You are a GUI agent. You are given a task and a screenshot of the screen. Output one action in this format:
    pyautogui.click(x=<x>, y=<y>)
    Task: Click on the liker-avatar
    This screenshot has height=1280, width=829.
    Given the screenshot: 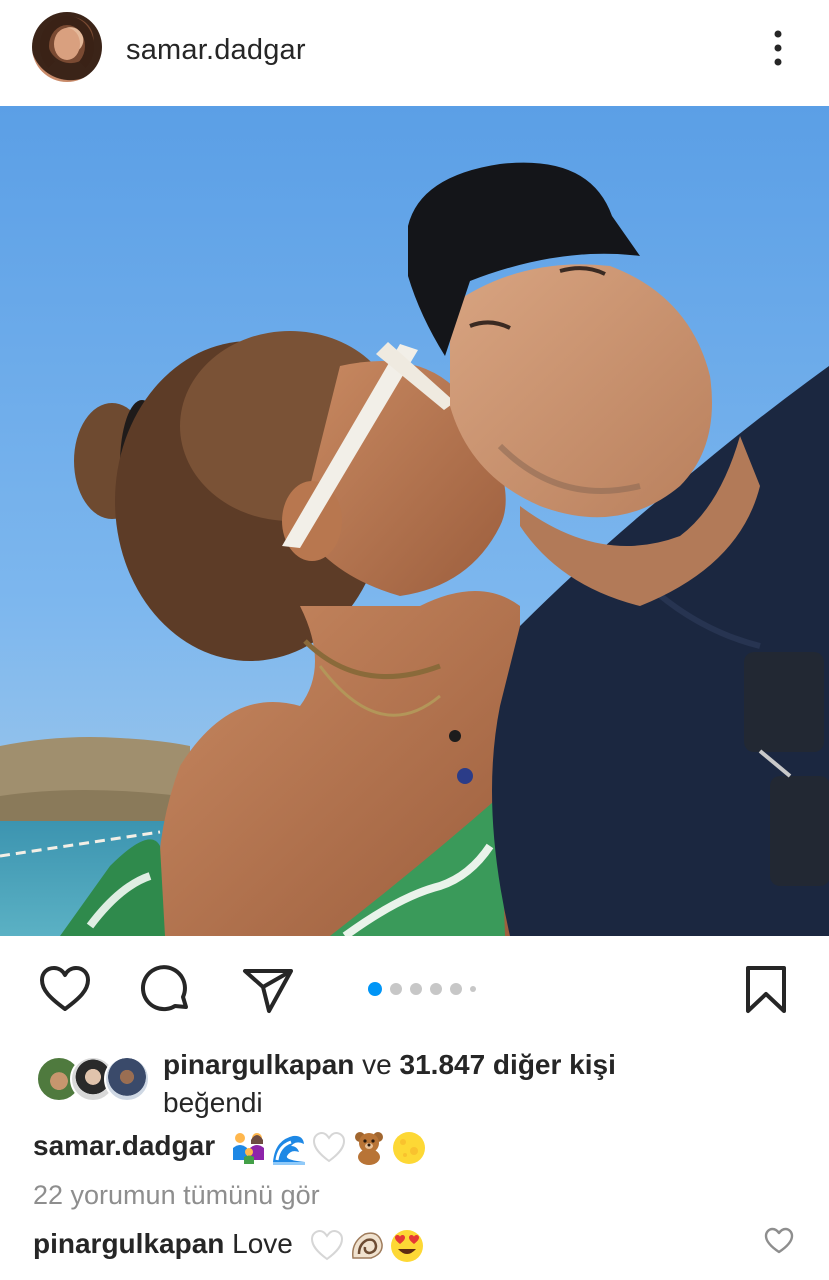 What is the action you would take?
    pyautogui.click(x=127, y=1079)
    